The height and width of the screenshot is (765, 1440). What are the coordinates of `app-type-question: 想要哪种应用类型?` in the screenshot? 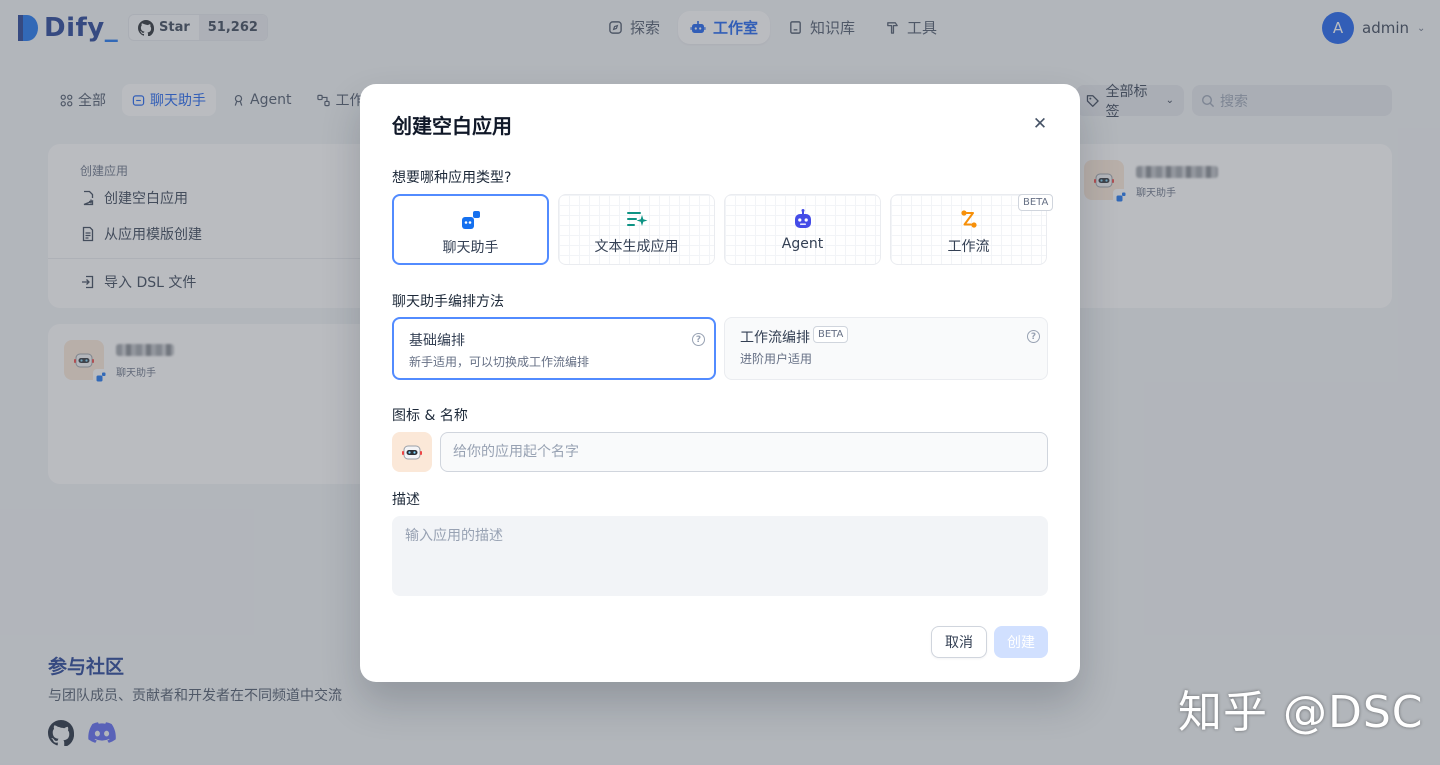 It's located at (452, 178).